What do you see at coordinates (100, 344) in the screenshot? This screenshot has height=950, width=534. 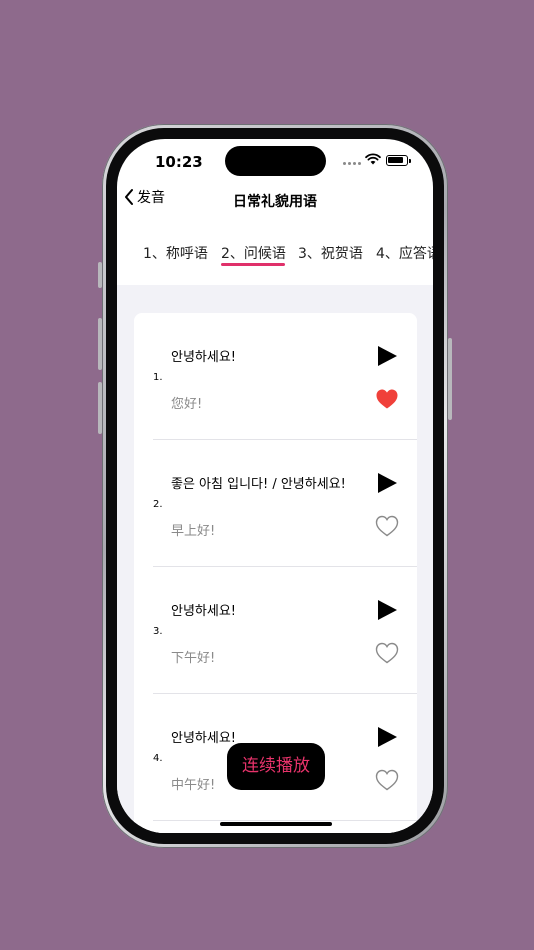 I see `volume-up-button` at bounding box center [100, 344].